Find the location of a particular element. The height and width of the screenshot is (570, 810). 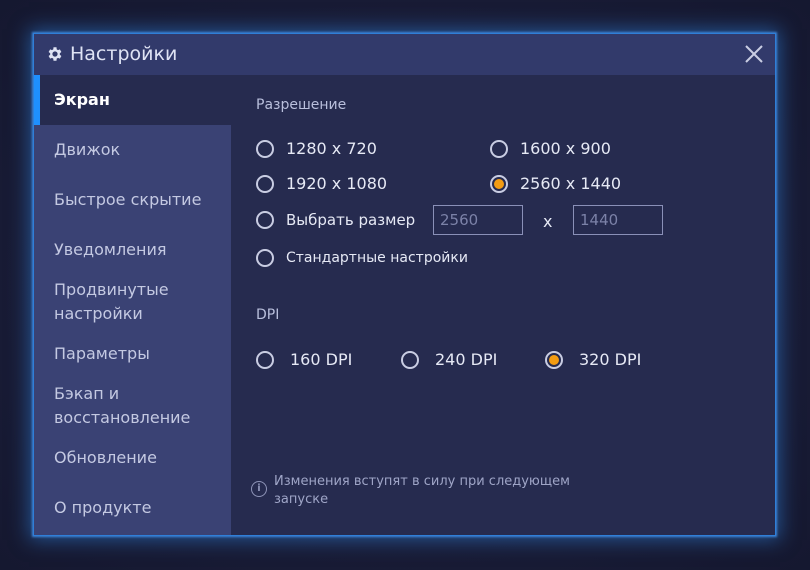

resolution-option-1280x720: 1280 x 720 is located at coordinates (316, 148).